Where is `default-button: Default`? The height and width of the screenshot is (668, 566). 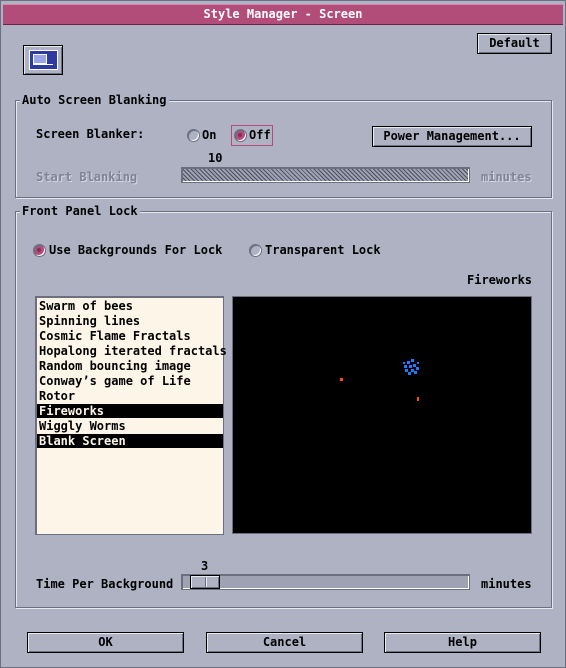
default-button: Default is located at coordinates (514, 43).